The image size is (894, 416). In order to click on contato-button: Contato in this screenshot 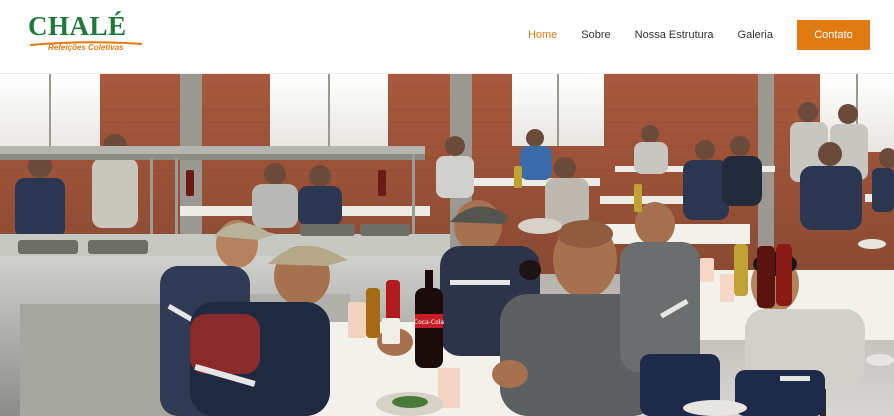, I will do `click(833, 35)`.